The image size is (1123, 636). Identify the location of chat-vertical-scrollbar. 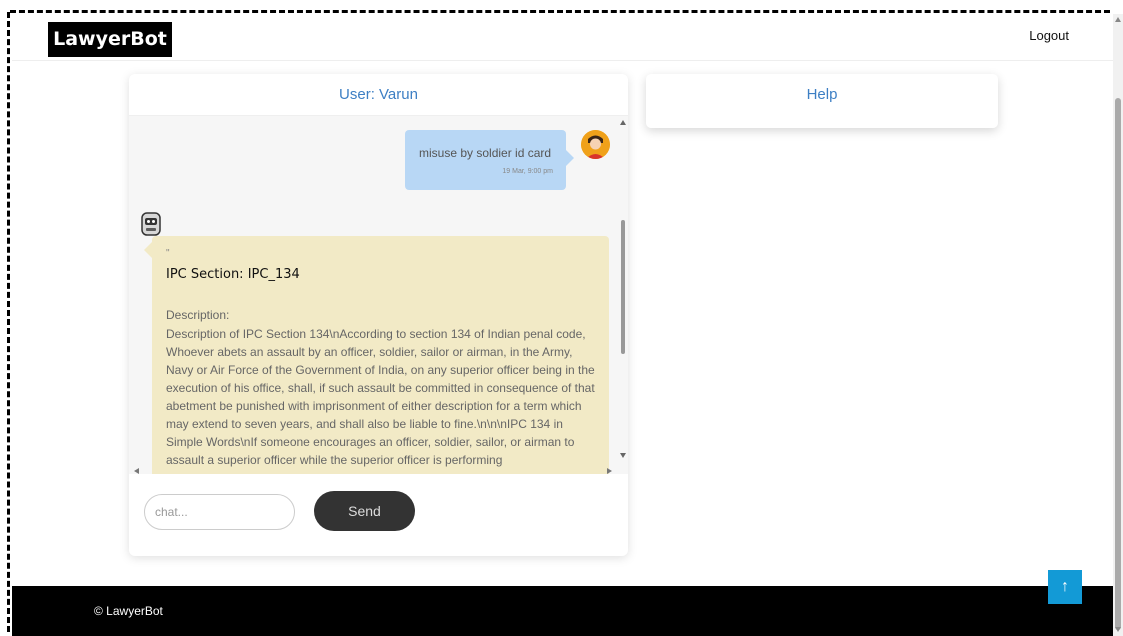
(622, 293).